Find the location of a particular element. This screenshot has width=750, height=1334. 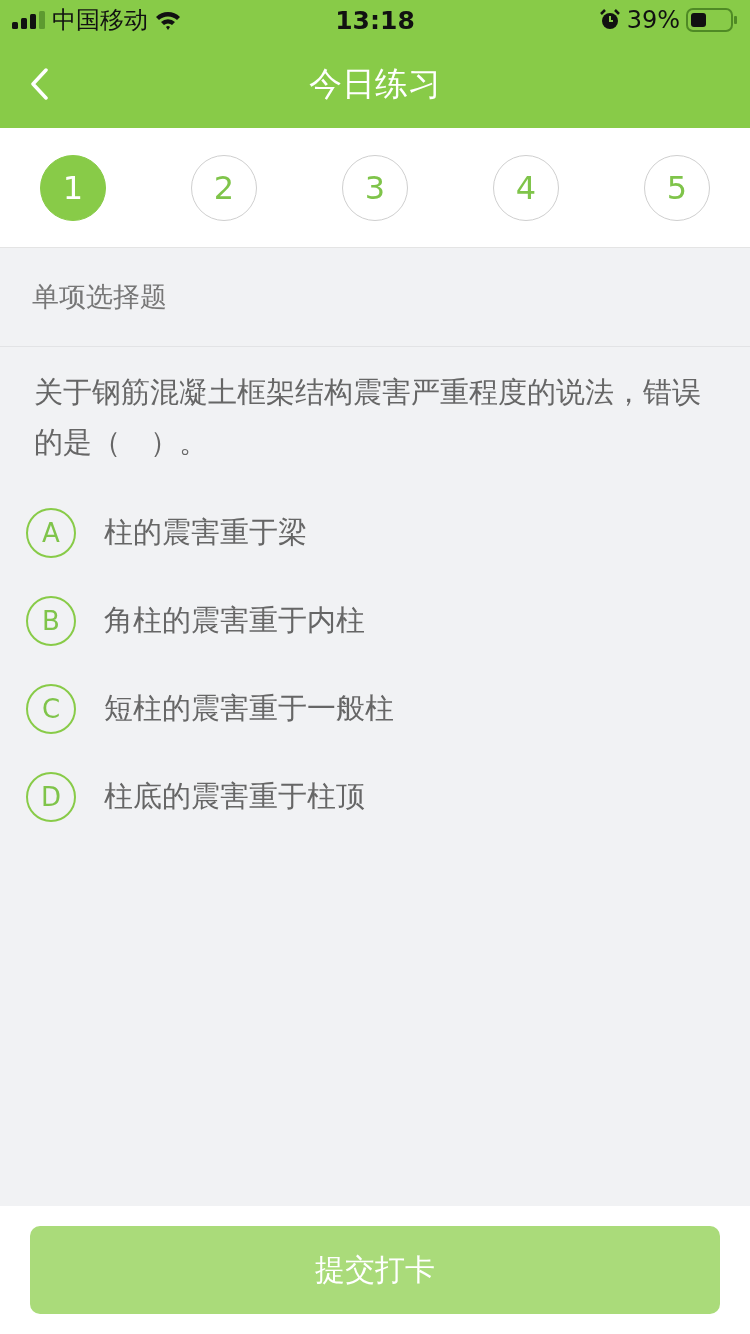

question-number-tab: 3 is located at coordinates (375, 187).